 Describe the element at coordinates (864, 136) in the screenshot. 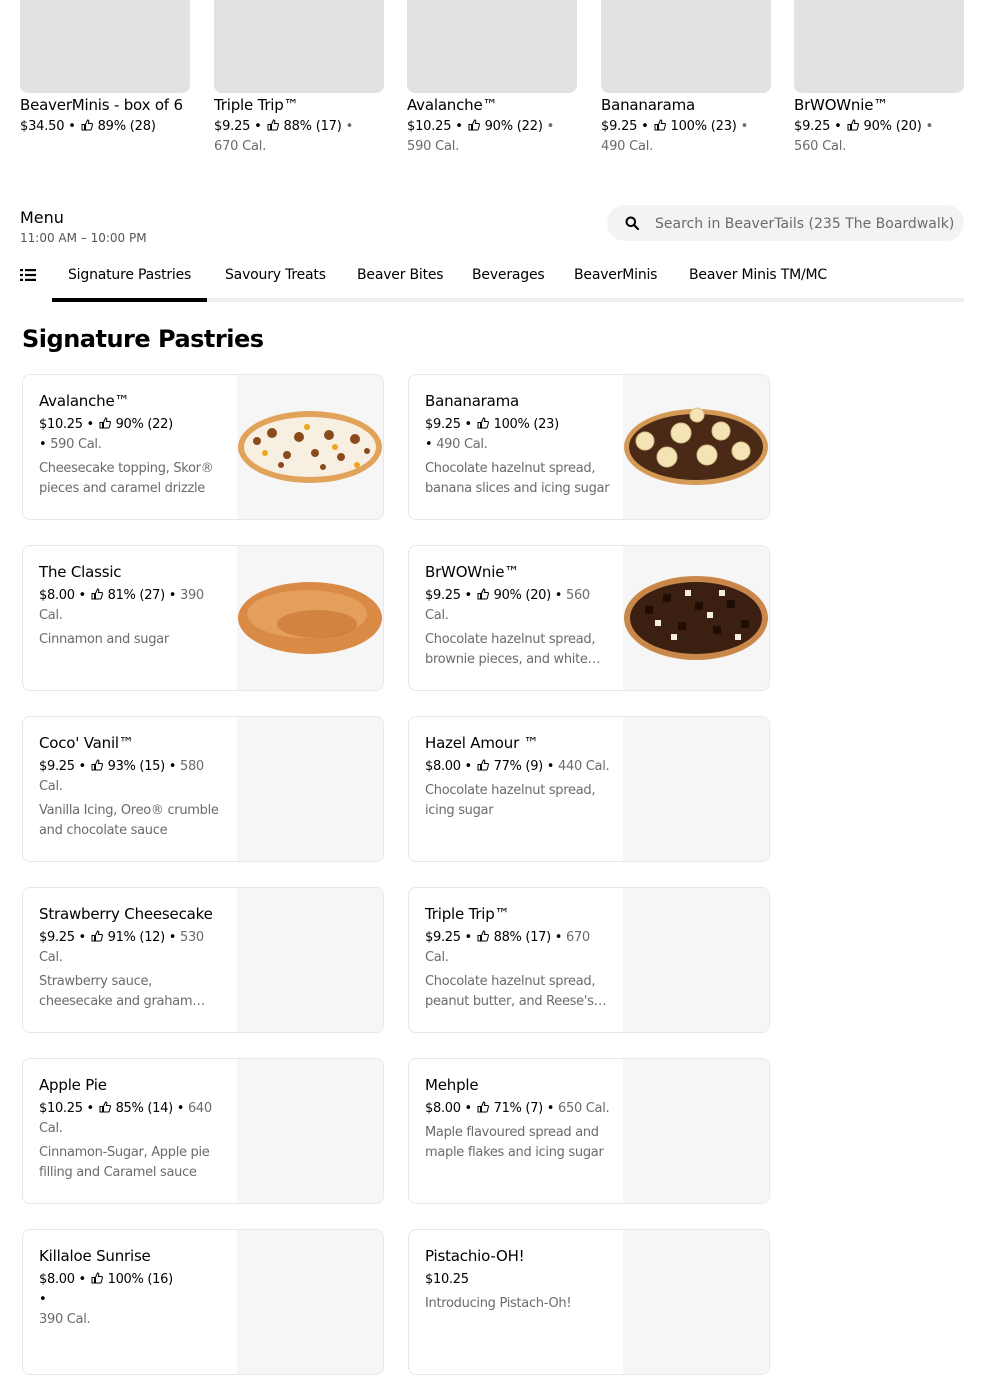

I see `featured-item-meta: $9.25 • 90% (20) • 560 Cal.` at that location.